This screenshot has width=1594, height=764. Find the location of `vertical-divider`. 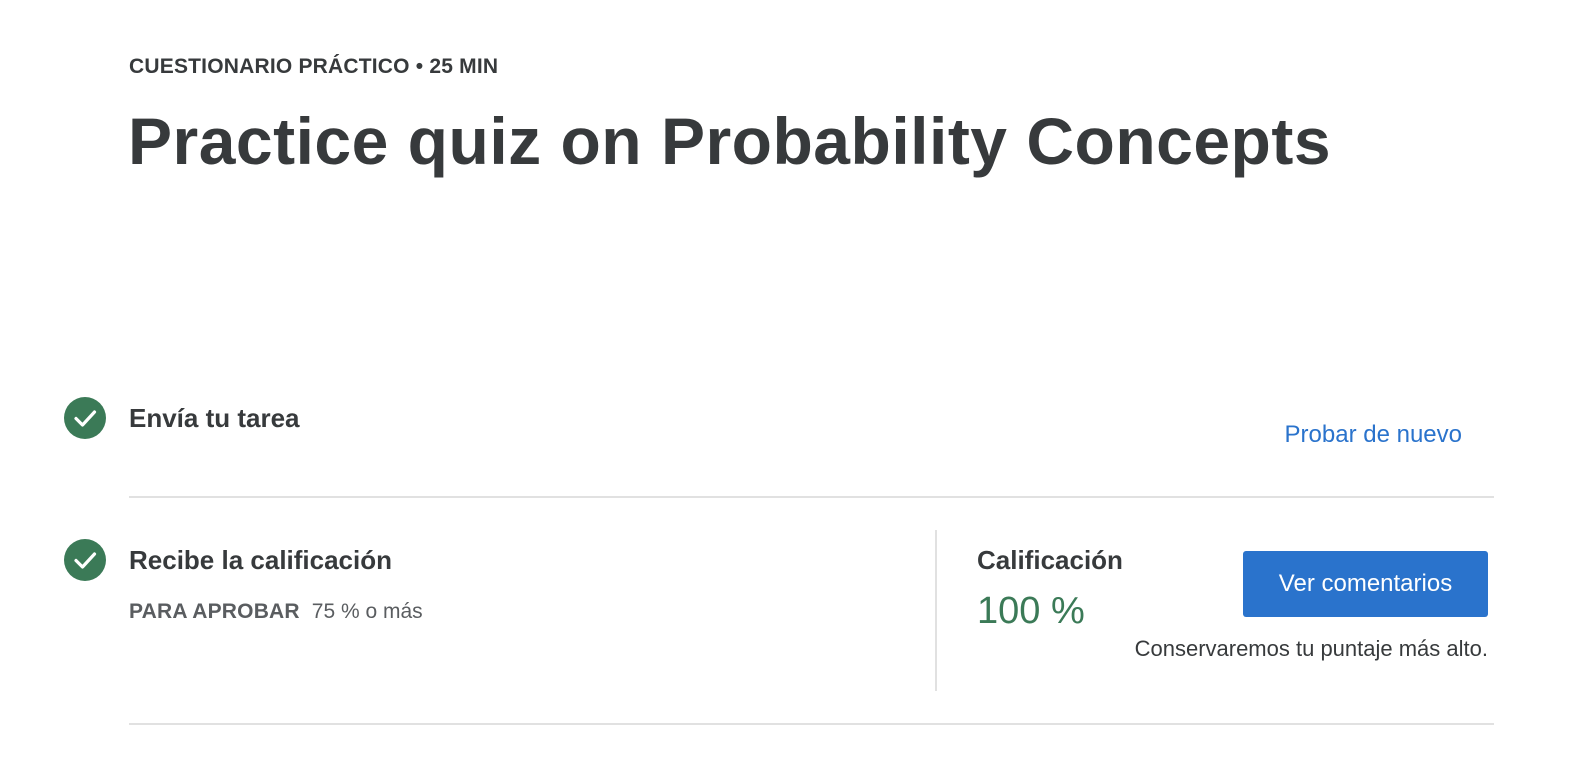

vertical-divider is located at coordinates (936, 610).